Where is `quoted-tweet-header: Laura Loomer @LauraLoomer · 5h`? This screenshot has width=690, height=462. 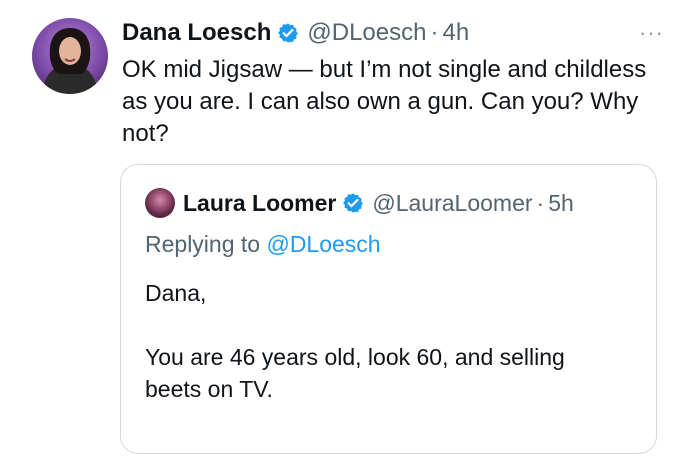 quoted-tweet-header: Laura Loomer @LauraLoomer · 5h is located at coordinates (359, 203).